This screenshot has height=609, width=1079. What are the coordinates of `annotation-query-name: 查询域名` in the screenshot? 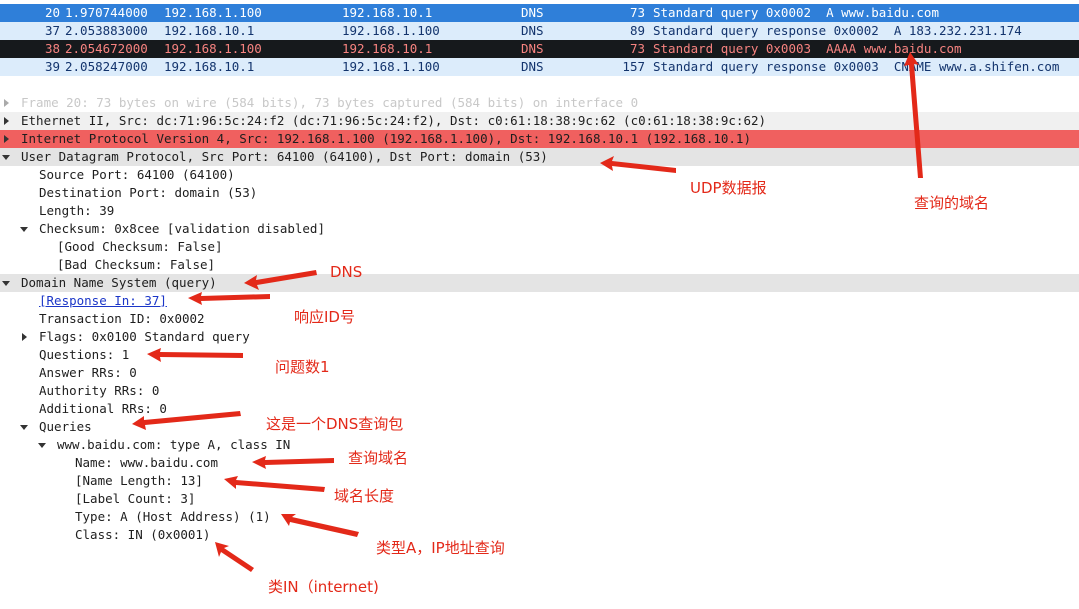 It's located at (378, 458).